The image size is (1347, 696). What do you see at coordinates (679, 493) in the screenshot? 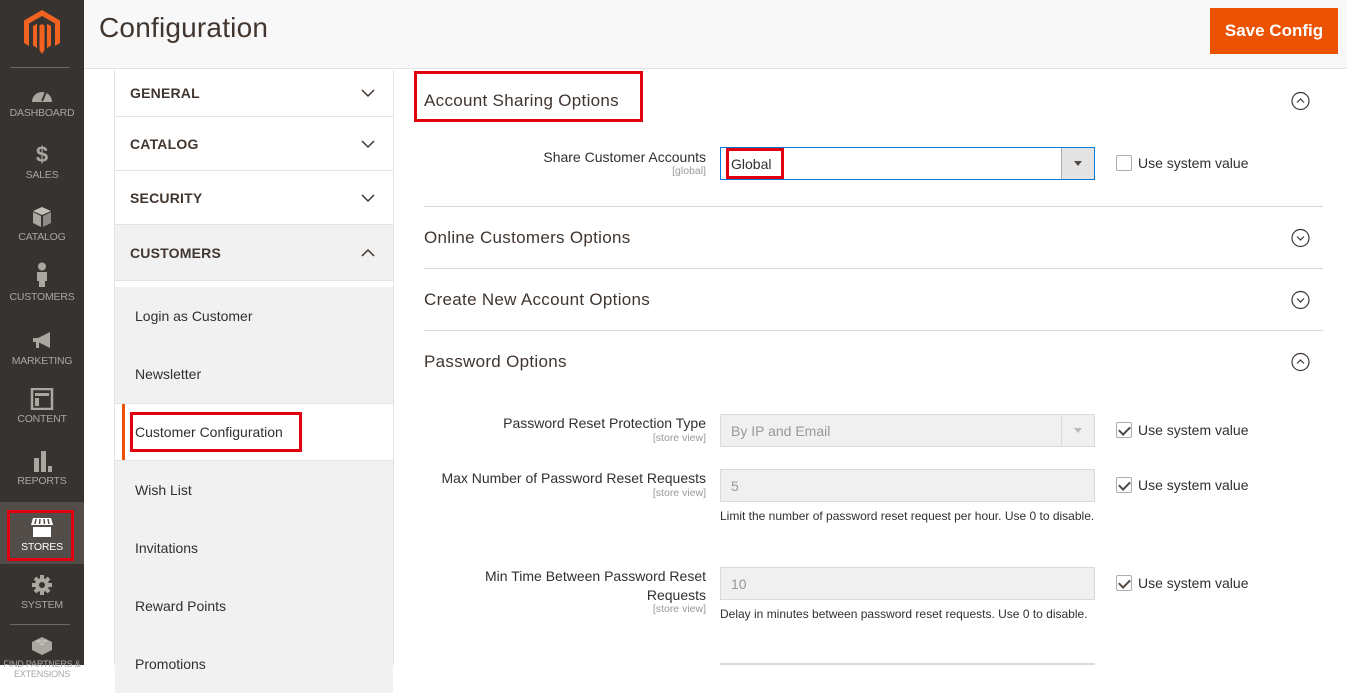
I see `max-requests-scope: [store view]` at bounding box center [679, 493].